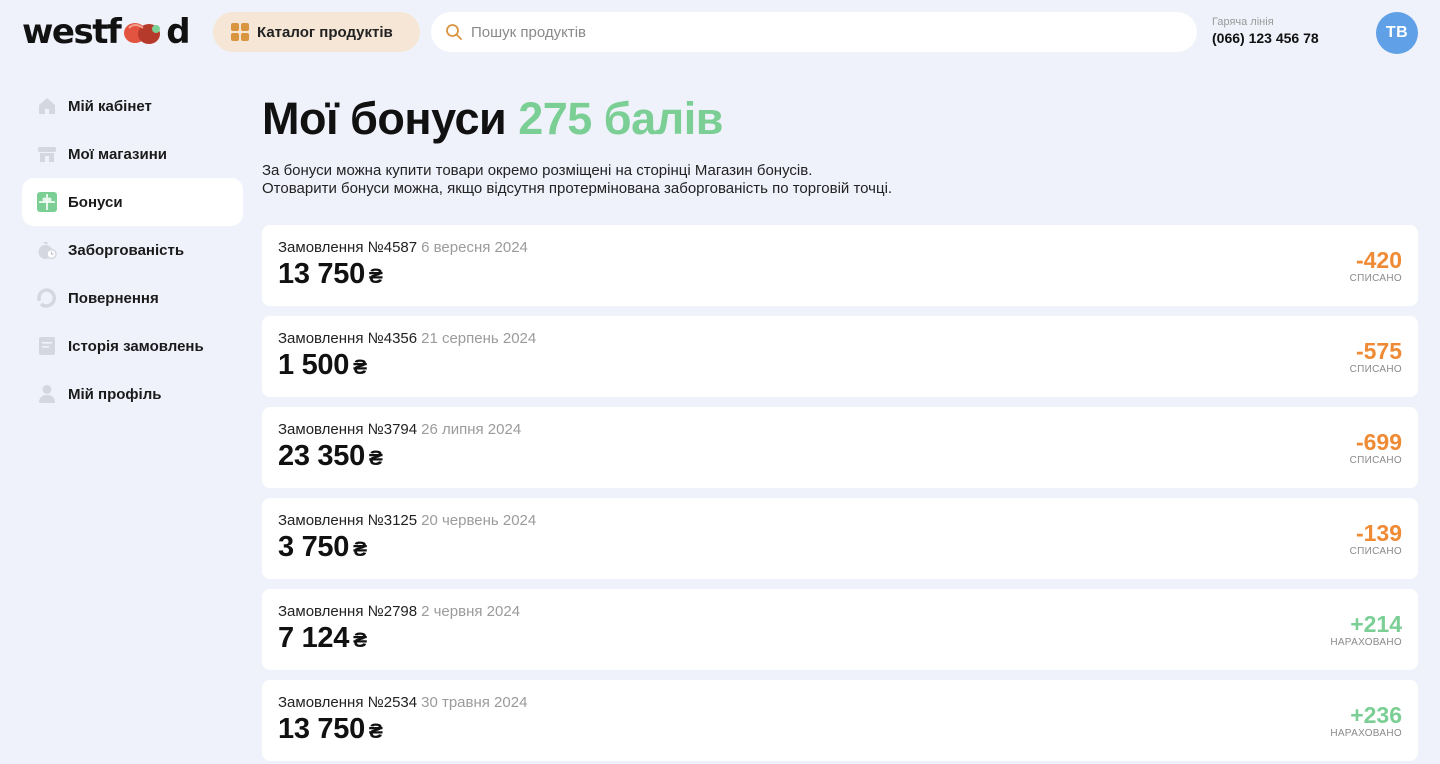 This screenshot has width=1440, height=764. I want to click on sidebar-item-history: Історія замовлень, so click(132, 346).